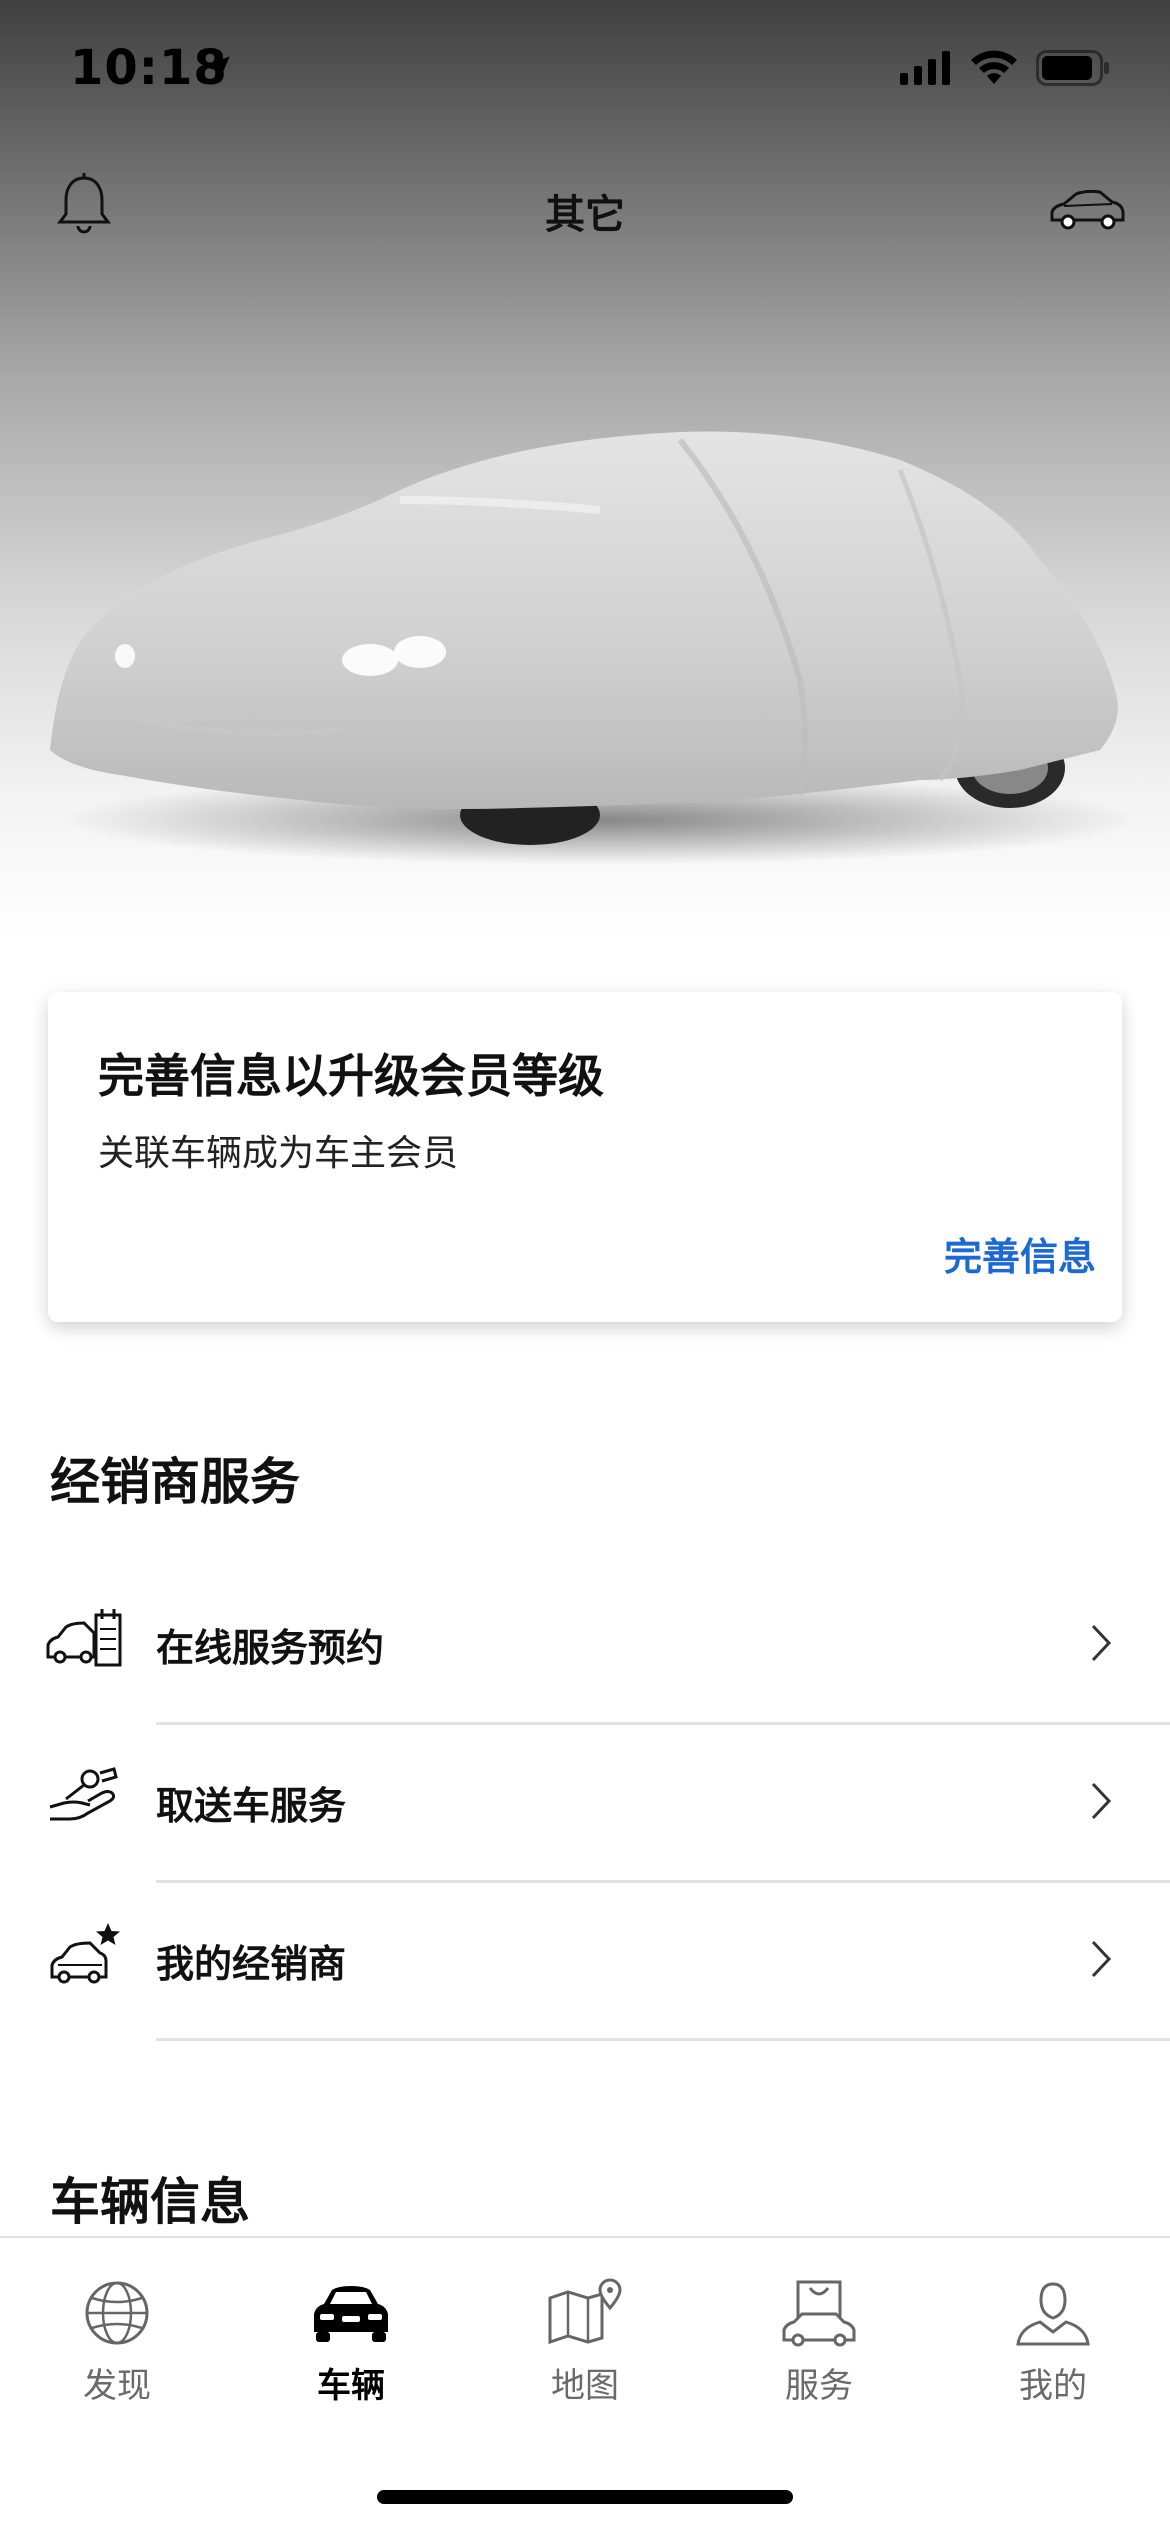 This screenshot has height=2534, width=1170. What do you see at coordinates (585, 1962) in the screenshot?
I see `list-item-my-dealer: 我的经销商` at bounding box center [585, 1962].